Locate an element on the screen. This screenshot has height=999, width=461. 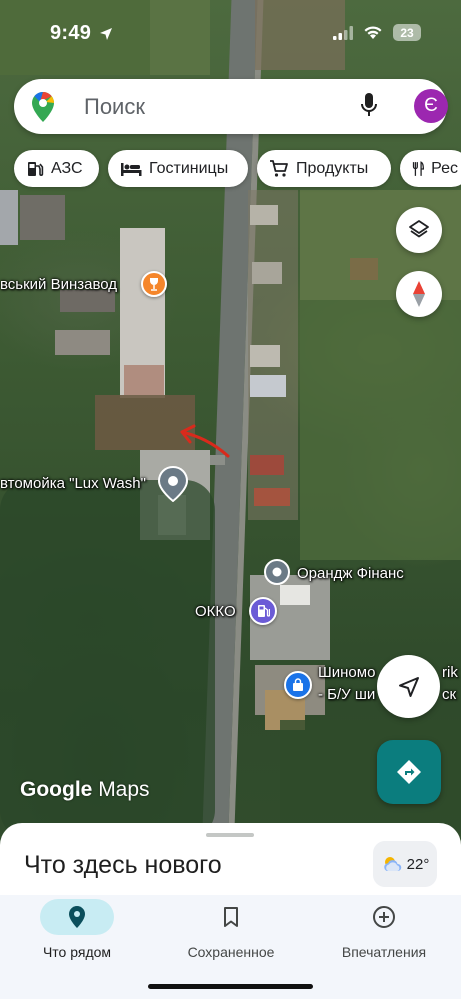
directions-icon is located at coordinates (409, 772).